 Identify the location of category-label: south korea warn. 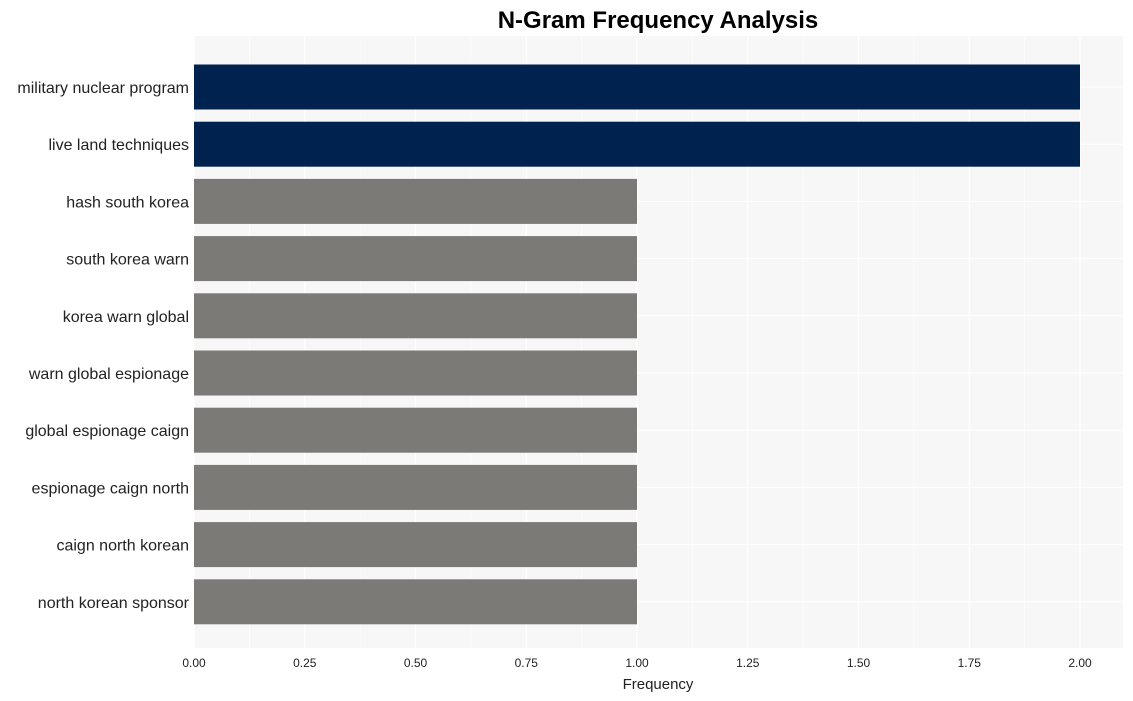
(127, 260).